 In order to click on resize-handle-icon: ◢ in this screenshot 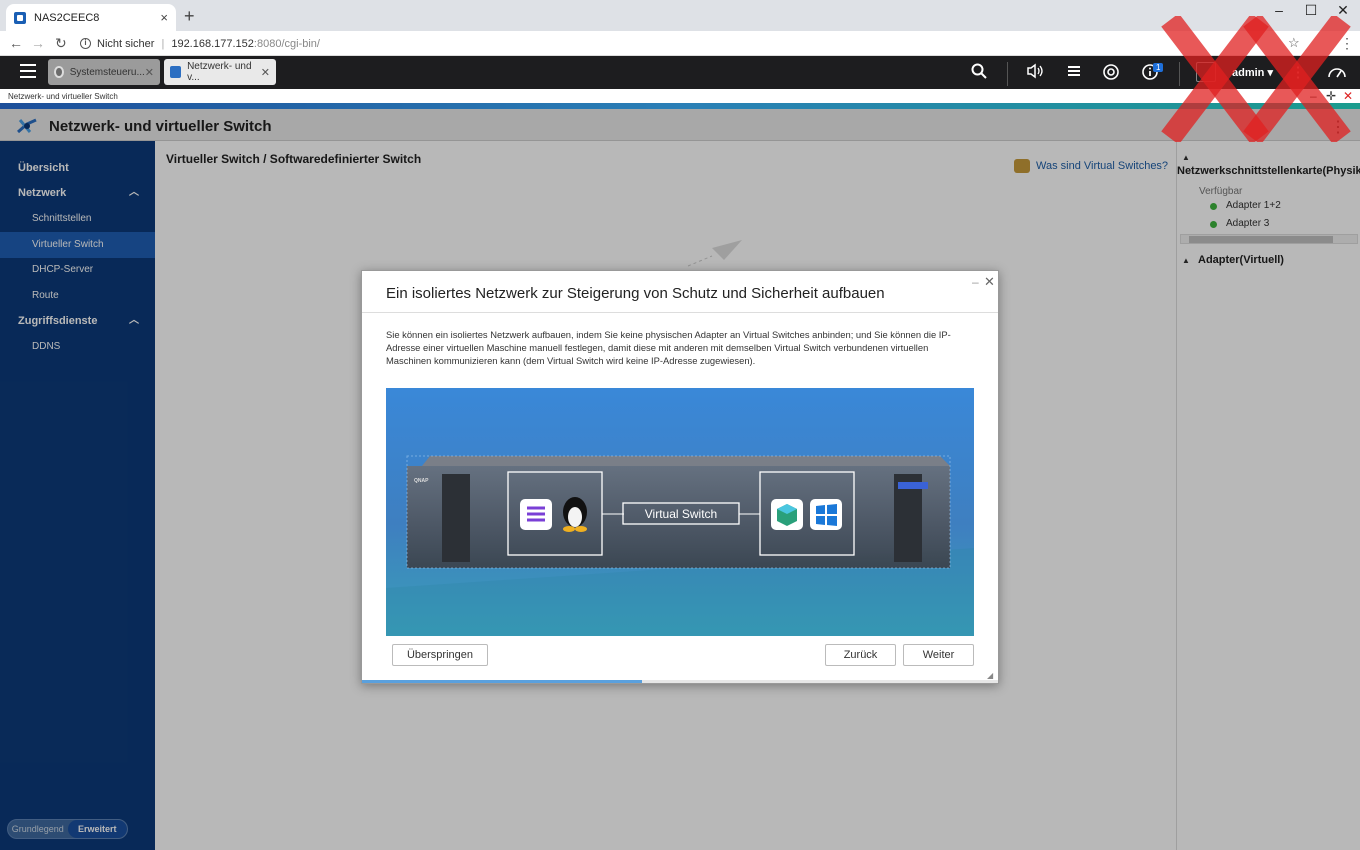, I will do `click(990, 675)`.